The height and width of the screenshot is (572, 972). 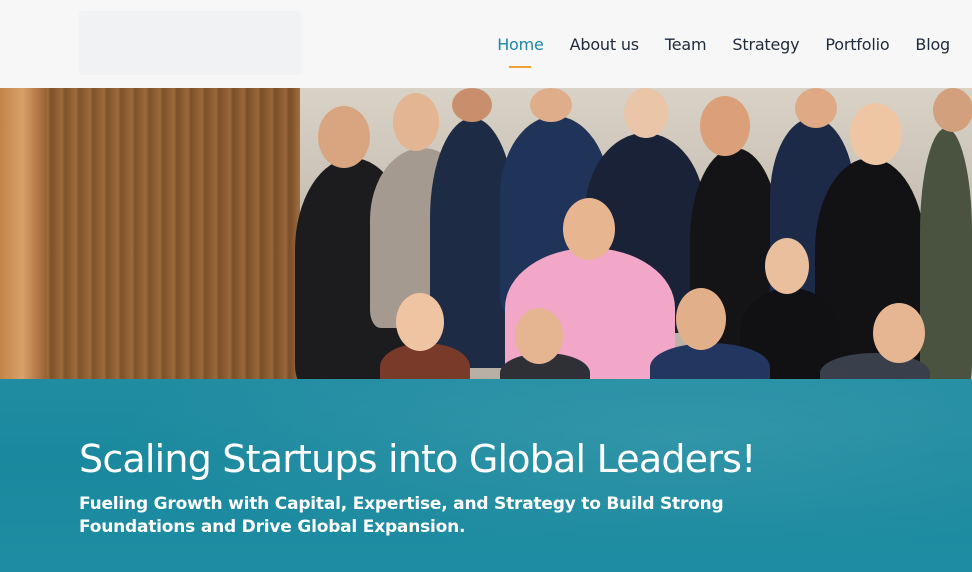 I want to click on hero-title: Scaling Startups into Global Leaders!, so click(x=417, y=459).